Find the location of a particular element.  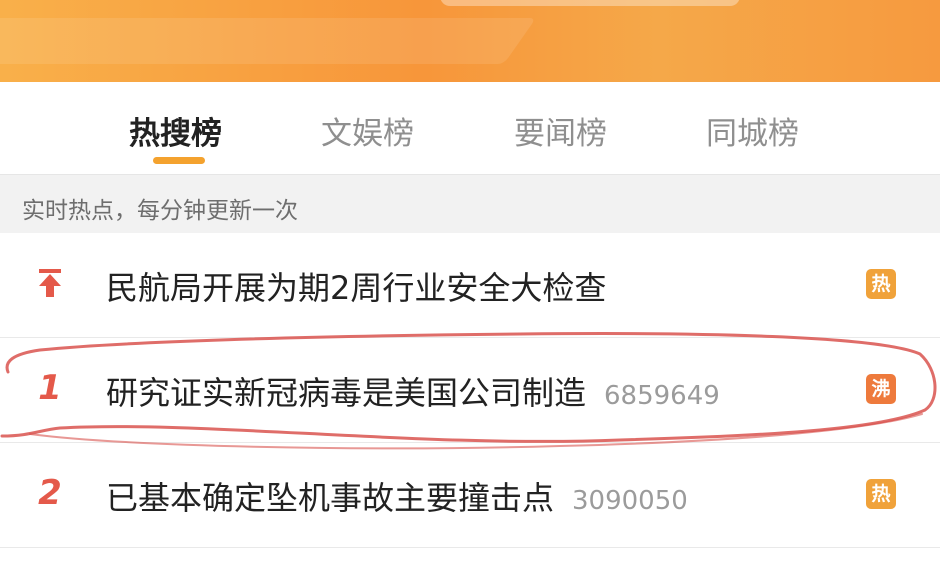

subtitle-bar: 实时热点，每分钟更新一次 is located at coordinates (470, 204).